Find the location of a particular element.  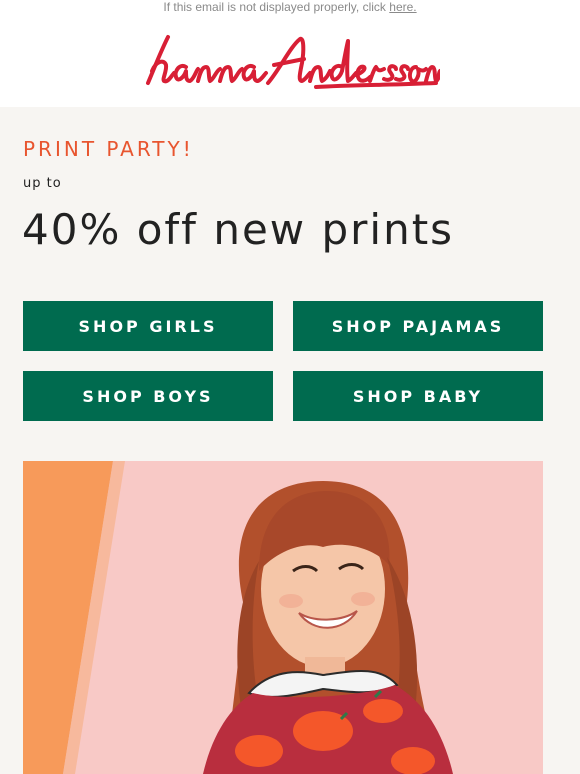

brand-logo is located at coordinates (290, 61).